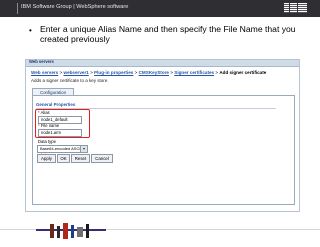  What do you see at coordinates (62, 123) in the screenshot?
I see `highlight-box` at bounding box center [62, 123].